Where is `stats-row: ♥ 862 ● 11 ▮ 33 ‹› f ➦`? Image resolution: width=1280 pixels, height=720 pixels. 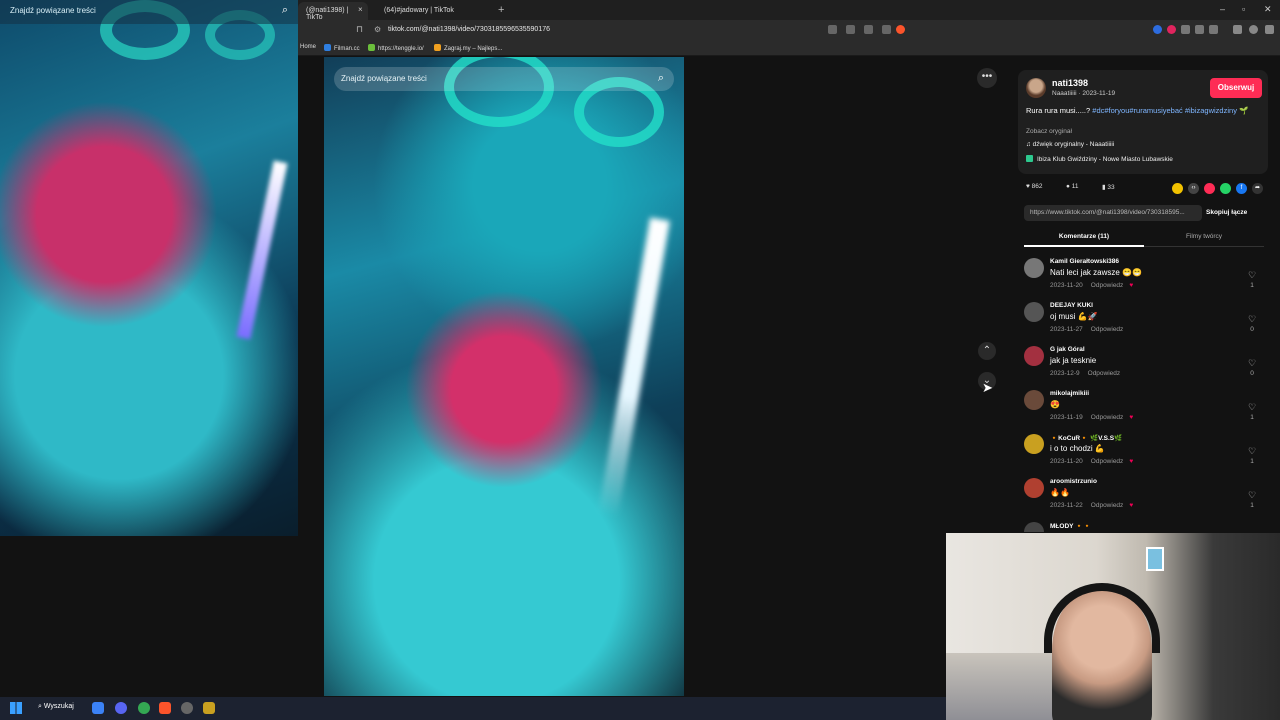 stats-row: ♥ 862 ● 11 ▮ 33 ‹› f ➦ is located at coordinates (1145, 189).